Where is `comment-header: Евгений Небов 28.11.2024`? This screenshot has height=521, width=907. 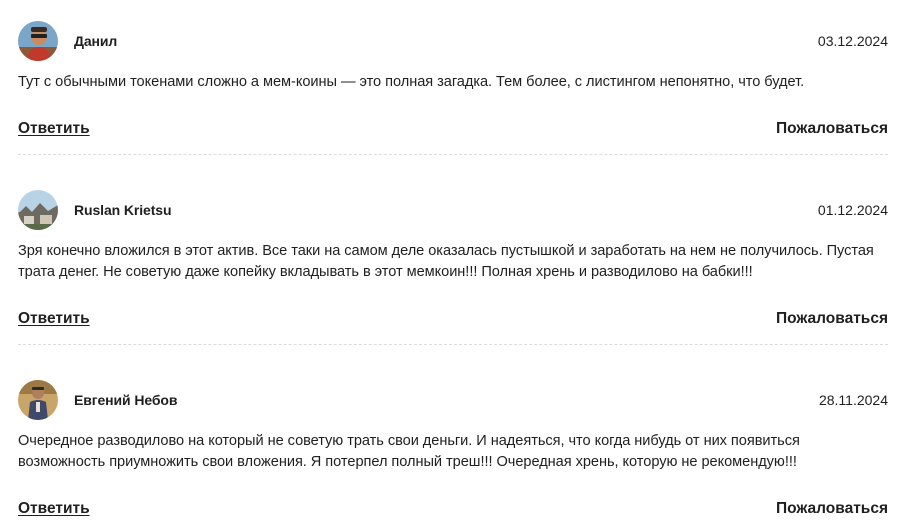 comment-header: Евгений Небов 28.11.2024 is located at coordinates (453, 400).